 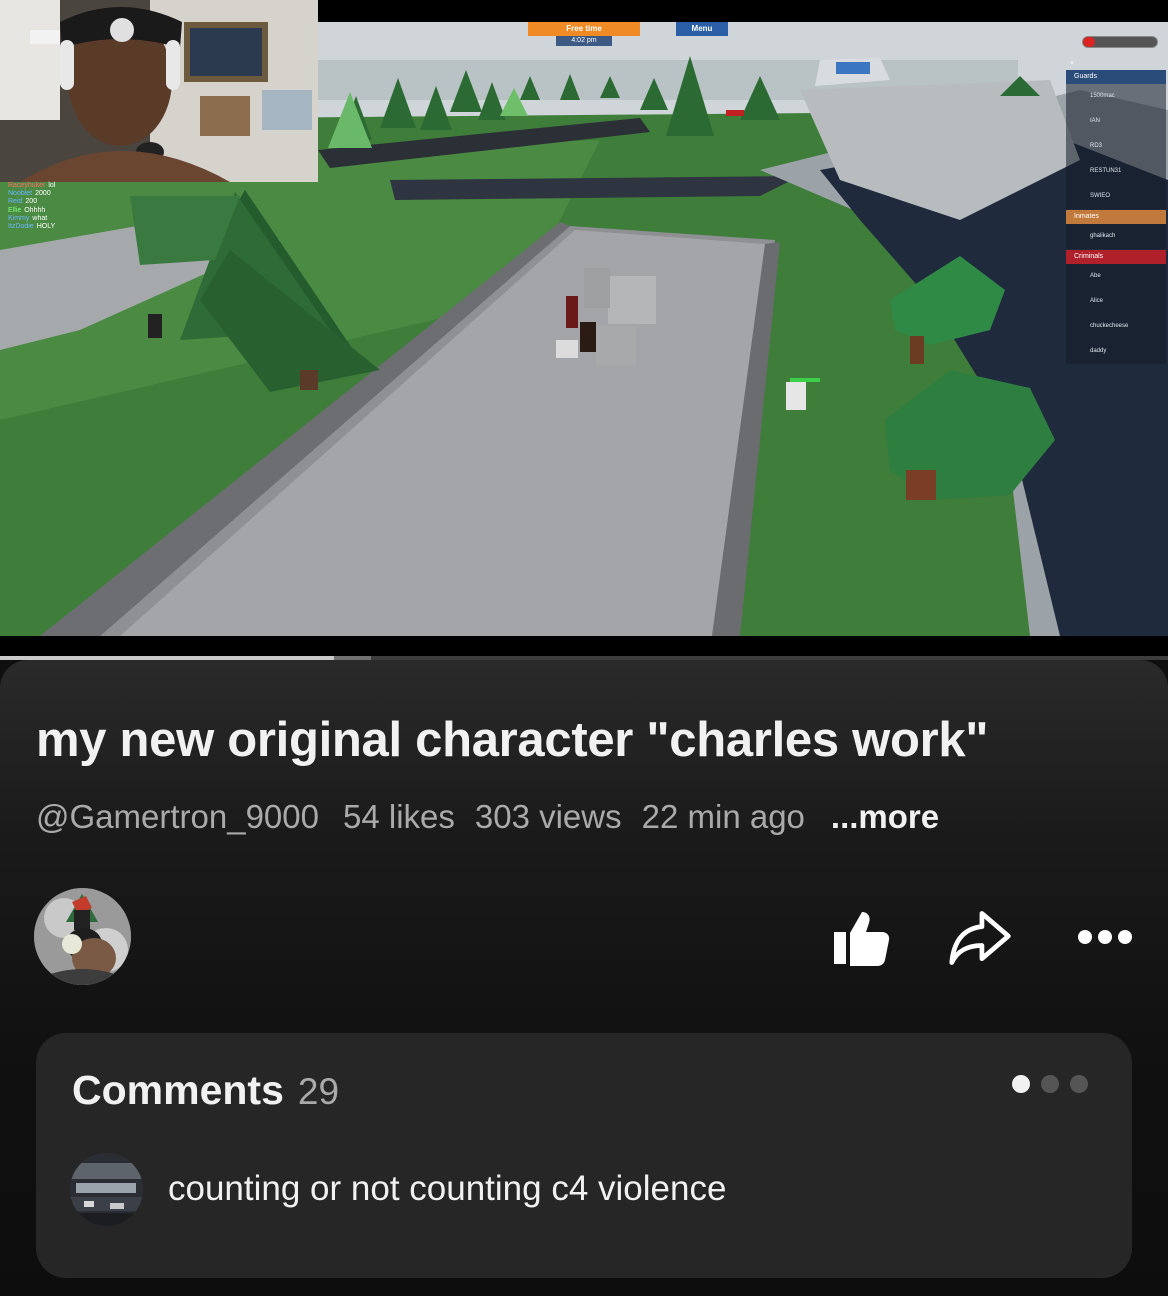 What do you see at coordinates (46, 227) in the screenshot?
I see `chat-text: HOLY` at bounding box center [46, 227].